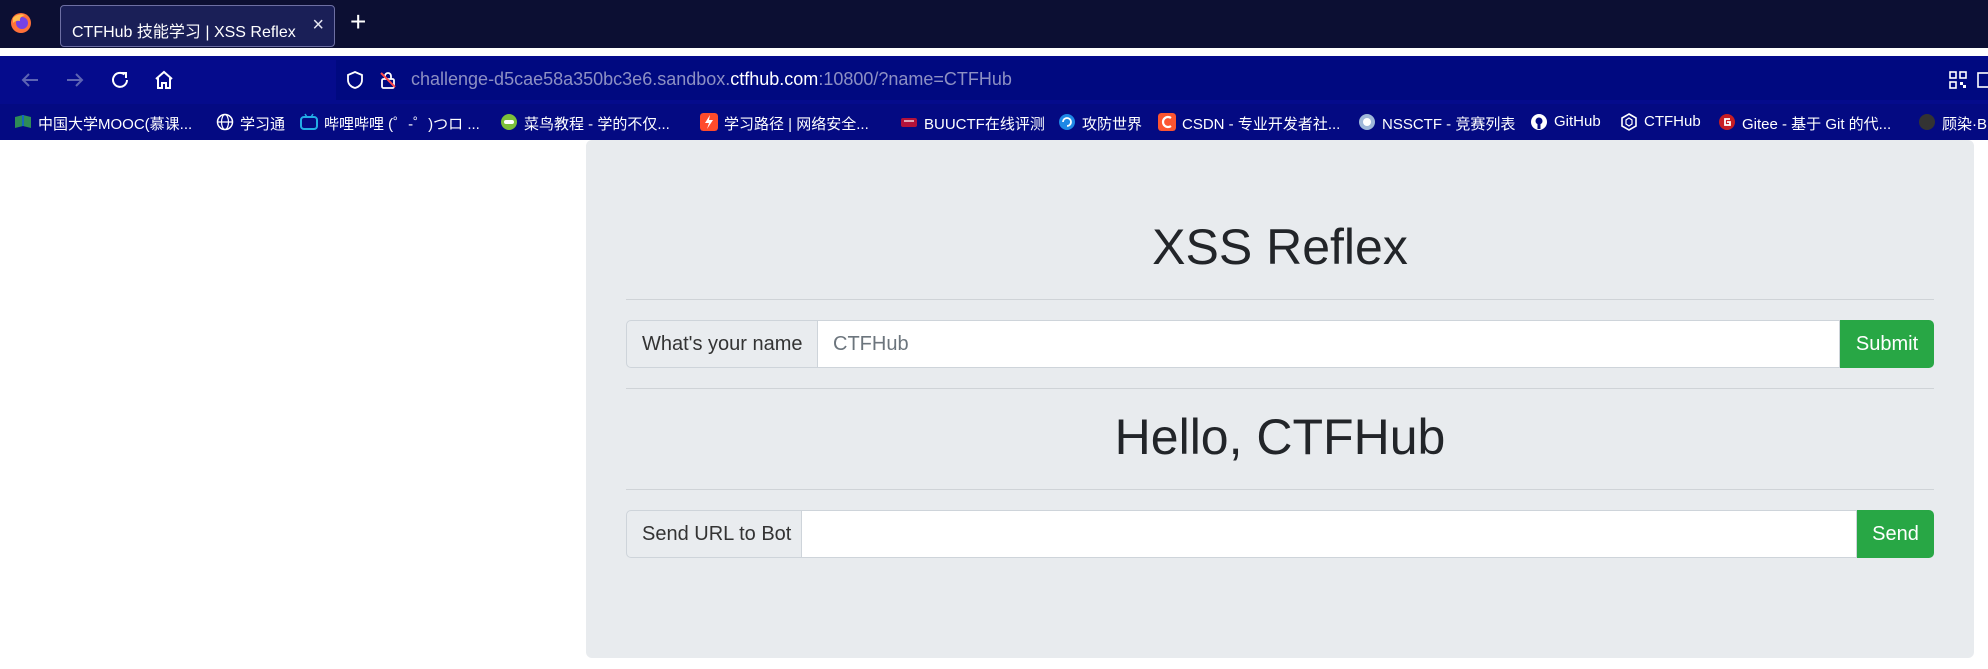  Describe the element at coordinates (184, 32) in the screenshot. I see `tab-title: CTFHub 技能学习 | XSS Reflex` at that location.